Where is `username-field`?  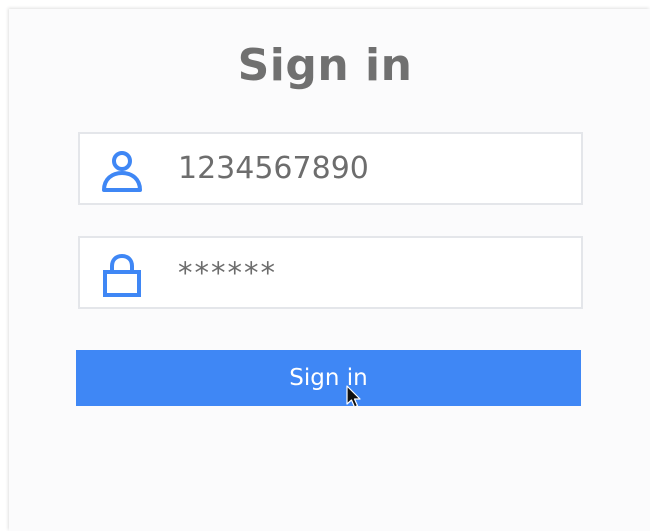 username-field is located at coordinates (330, 168).